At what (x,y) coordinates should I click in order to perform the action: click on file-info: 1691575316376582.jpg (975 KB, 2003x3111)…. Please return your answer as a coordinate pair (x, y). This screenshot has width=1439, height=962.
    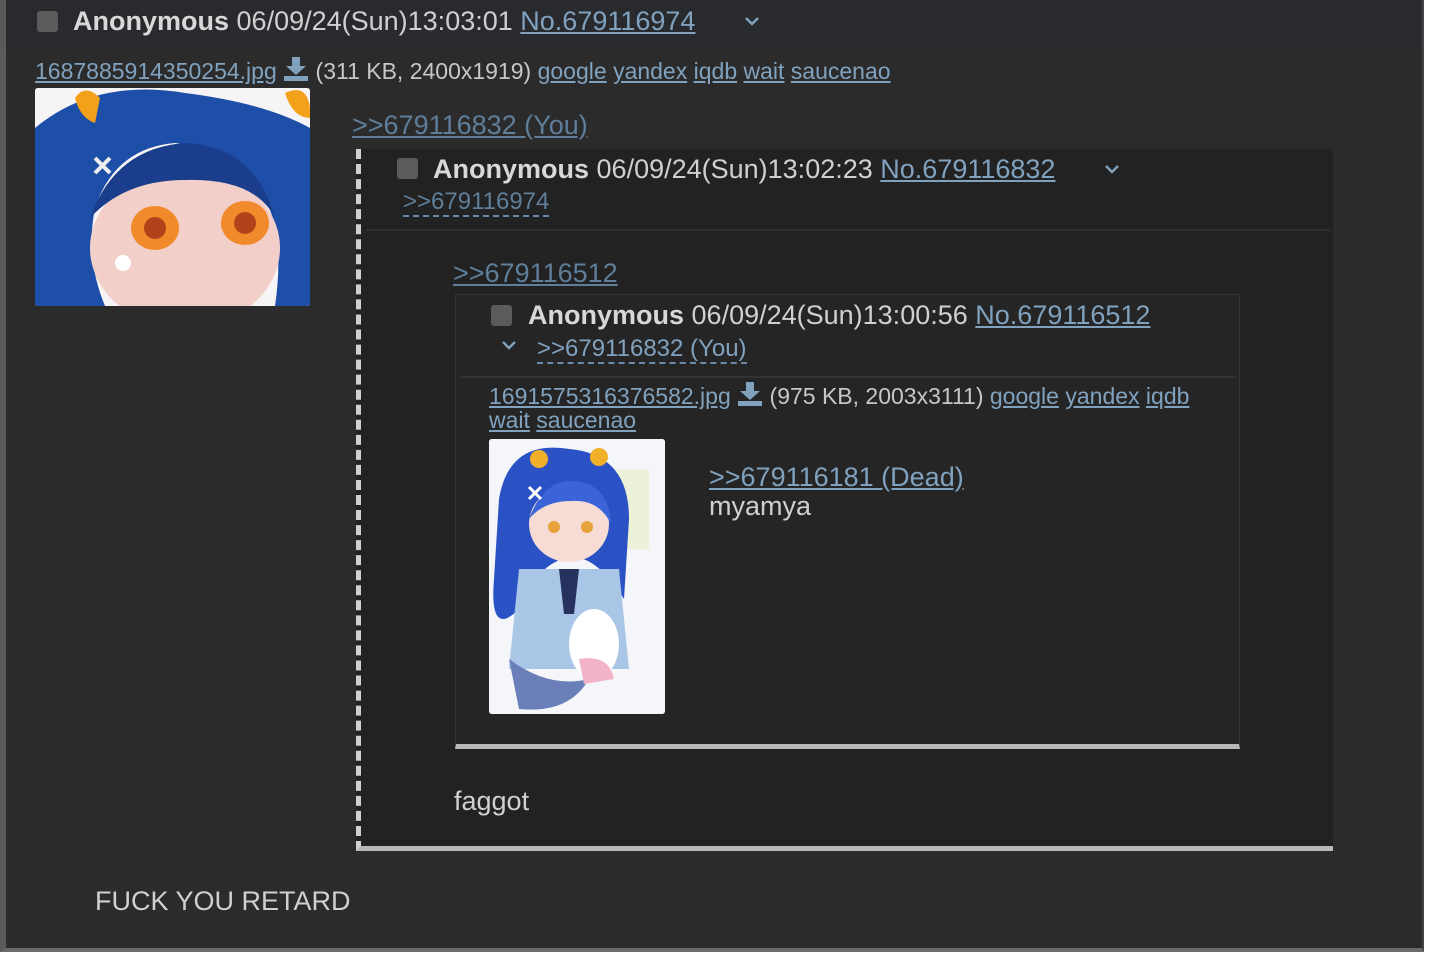
    Looking at the image, I should click on (849, 407).